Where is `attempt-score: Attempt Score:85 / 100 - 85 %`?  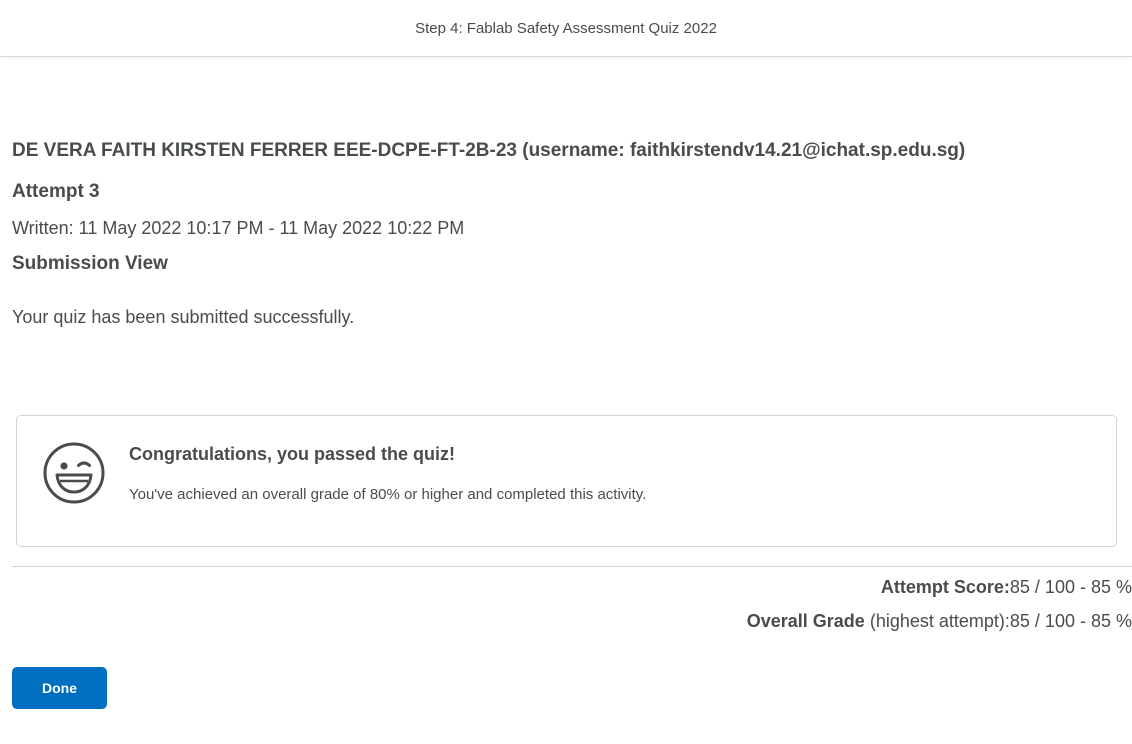 attempt-score: Attempt Score:85 / 100 - 85 % is located at coordinates (1006, 587).